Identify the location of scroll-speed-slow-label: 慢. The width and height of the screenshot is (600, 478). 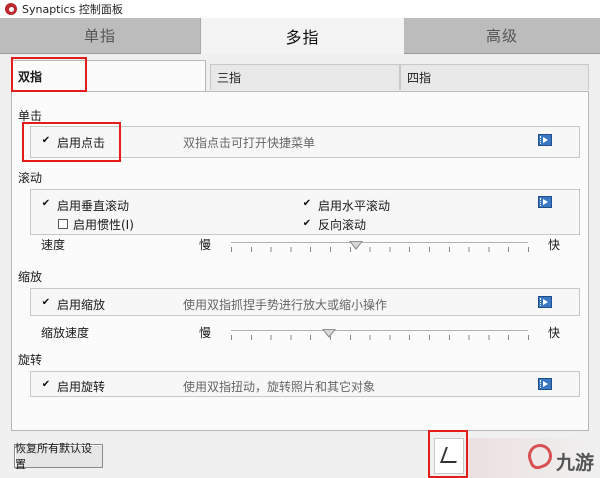
(205, 245).